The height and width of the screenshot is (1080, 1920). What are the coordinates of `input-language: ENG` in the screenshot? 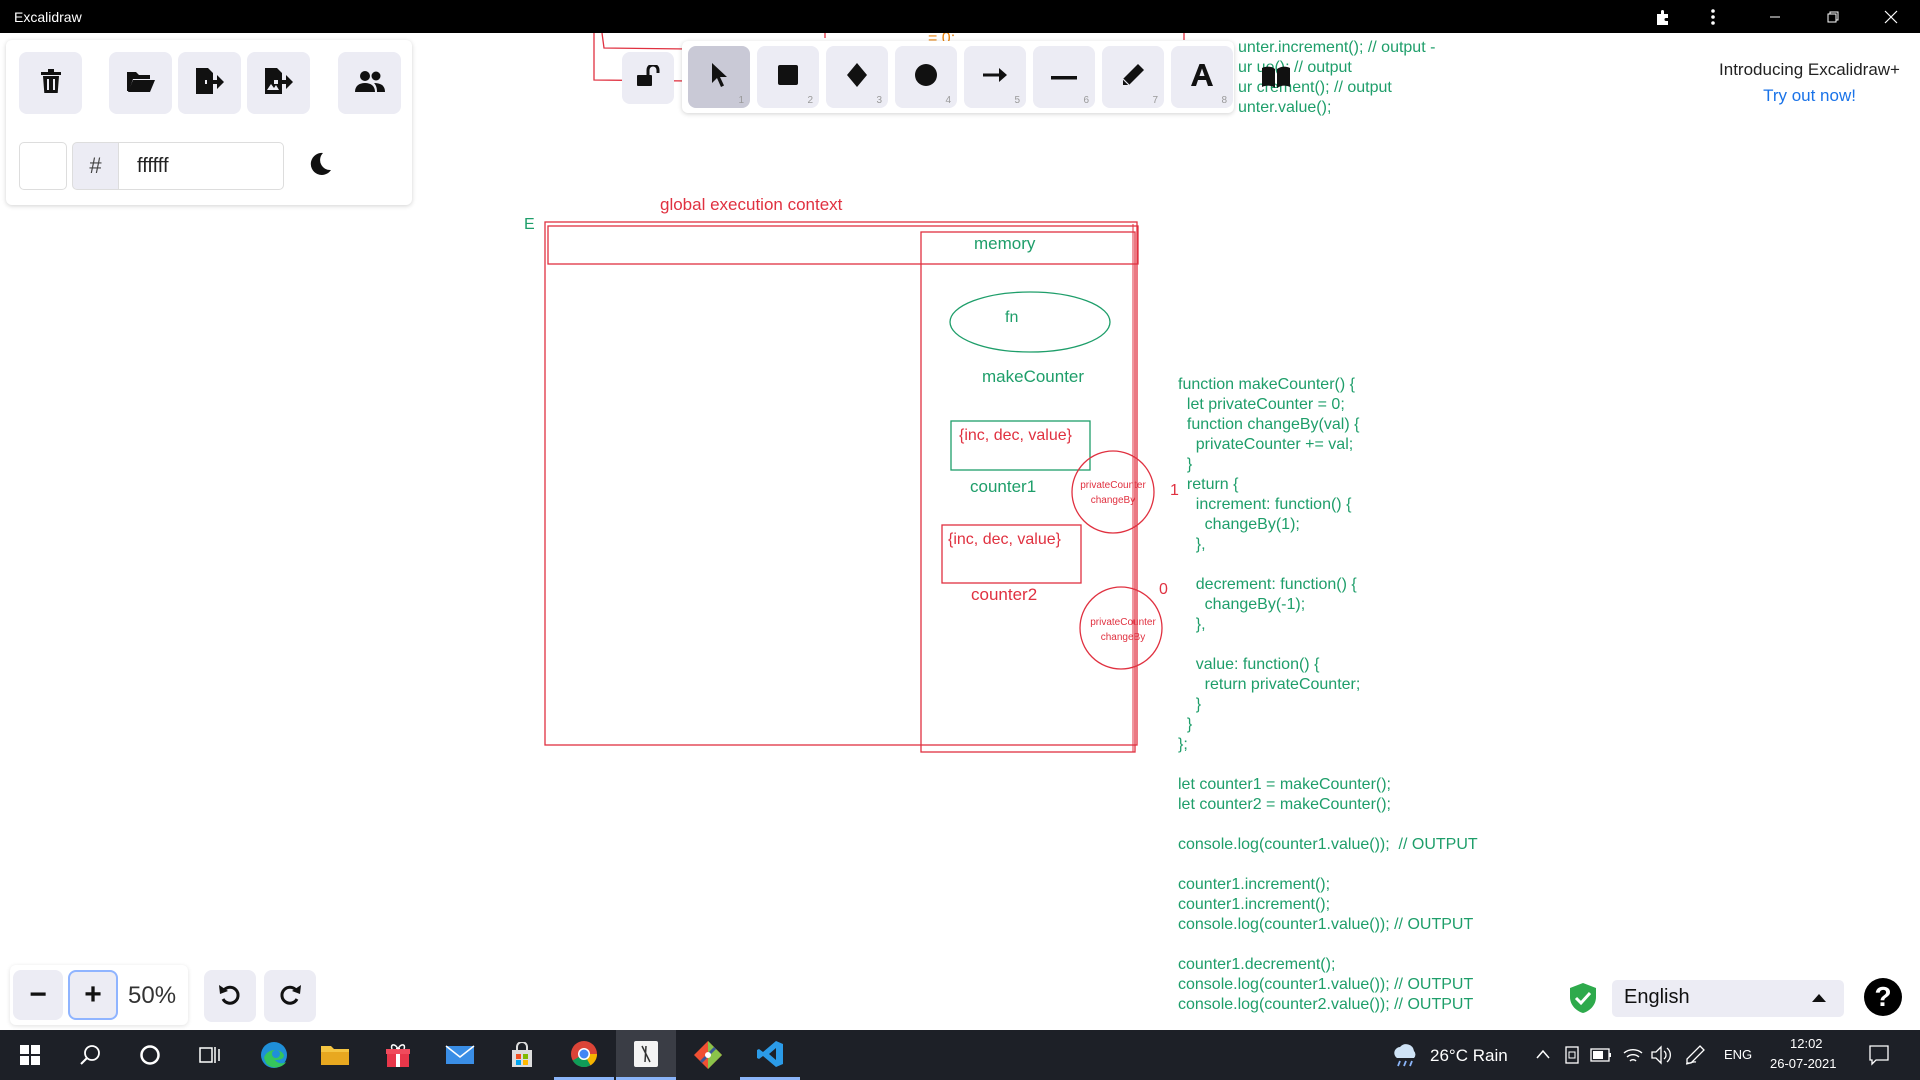 It's located at (1738, 1054).